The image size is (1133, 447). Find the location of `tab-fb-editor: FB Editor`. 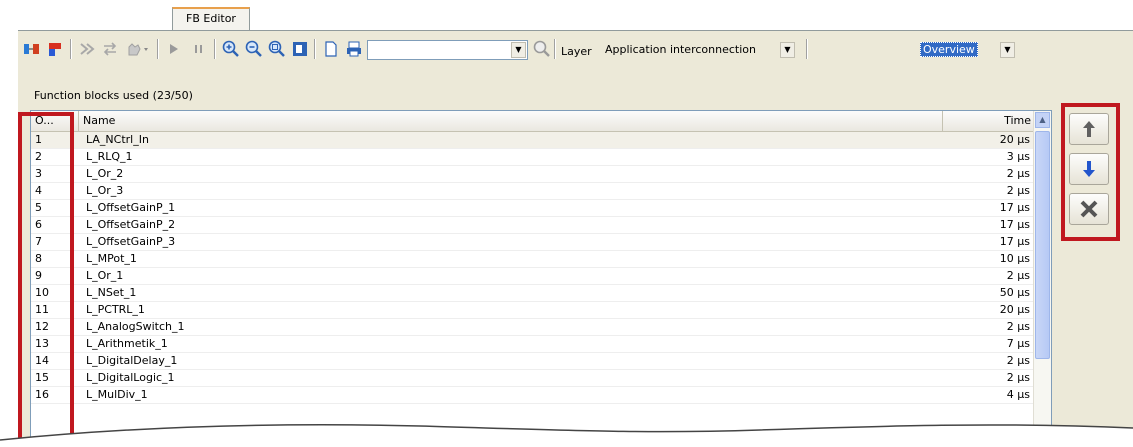

tab-fb-editor: FB Editor is located at coordinates (211, 18).